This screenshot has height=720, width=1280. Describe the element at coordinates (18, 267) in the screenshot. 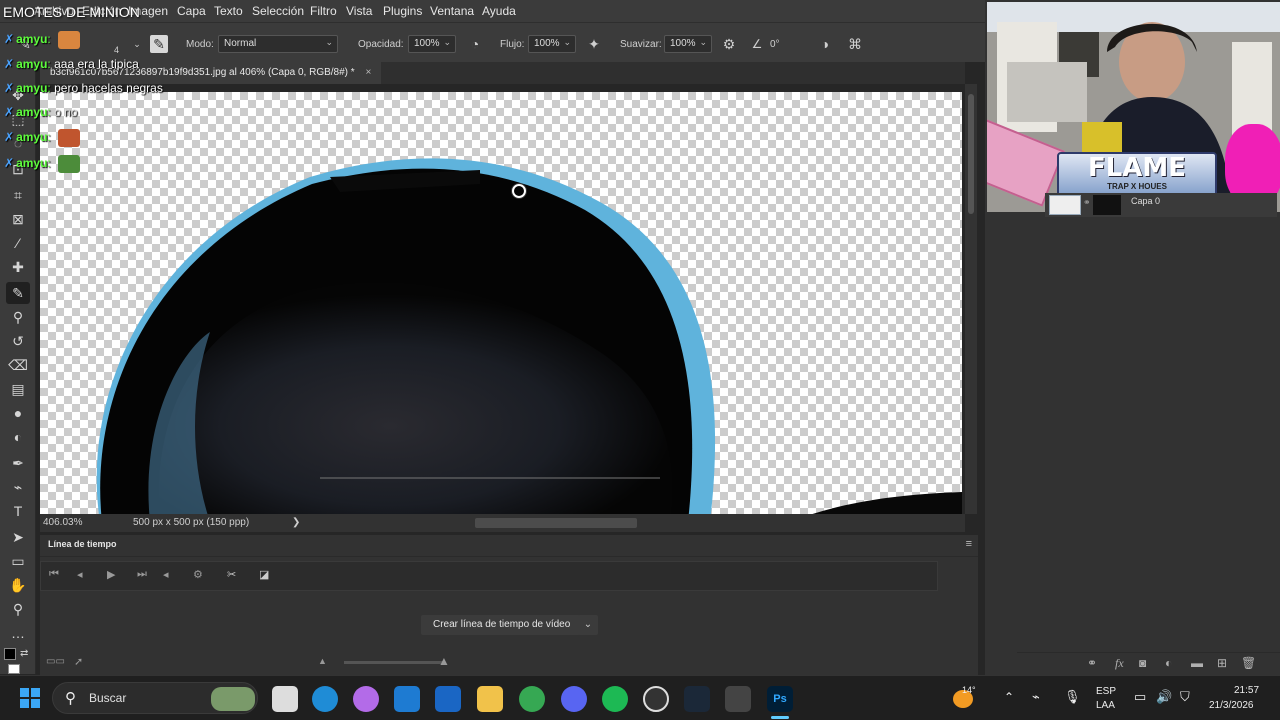

I see `healing-brush-tool-icon: ✚` at that location.